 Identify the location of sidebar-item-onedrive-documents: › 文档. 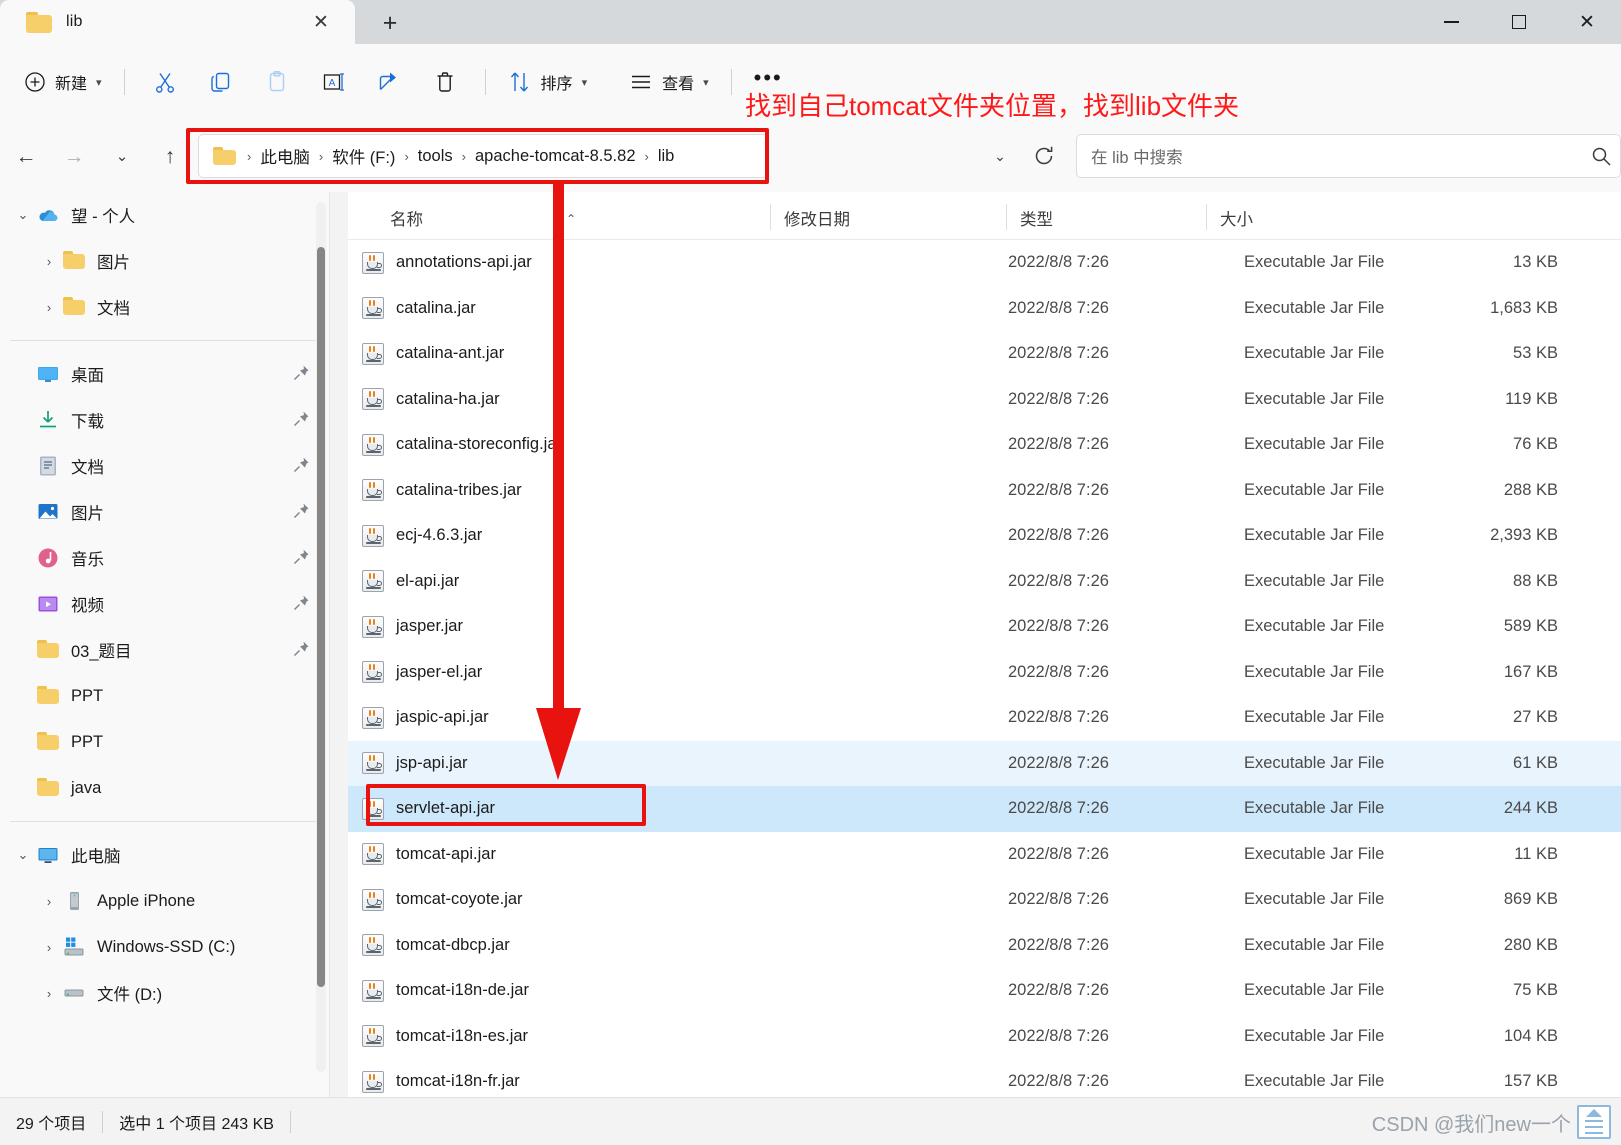
(165, 307).